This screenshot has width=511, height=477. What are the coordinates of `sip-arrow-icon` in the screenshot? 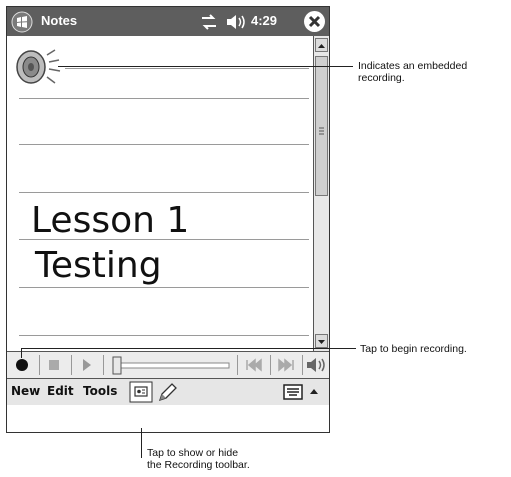 It's located at (314, 392).